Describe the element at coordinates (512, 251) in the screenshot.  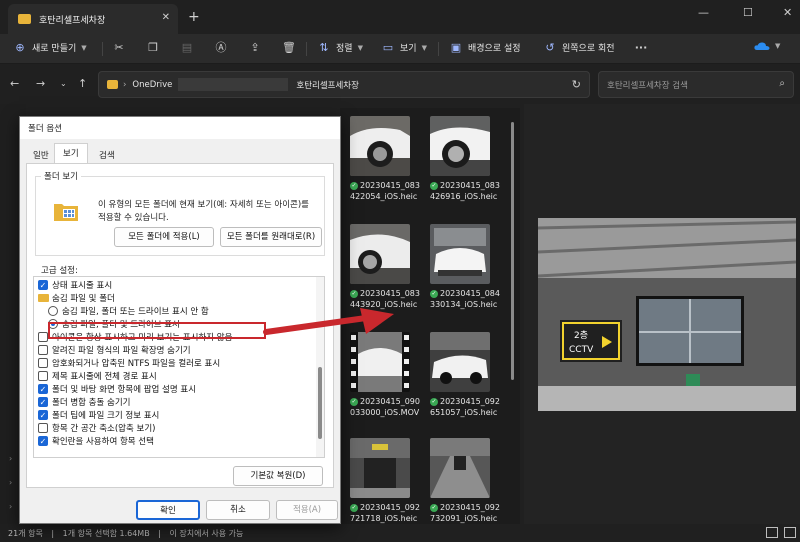
I see `file-list-scrollbar` at that location.